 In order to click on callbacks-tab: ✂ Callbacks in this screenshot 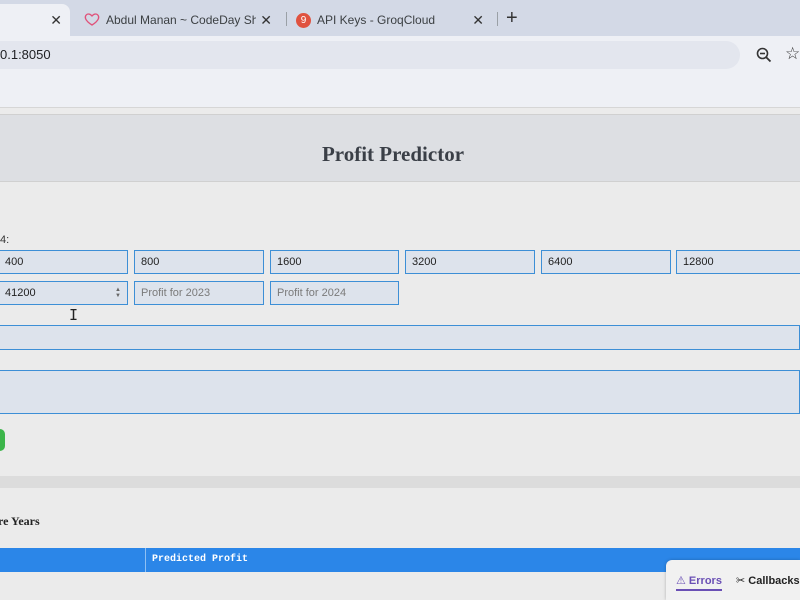, I will do `click(768, 580)`.